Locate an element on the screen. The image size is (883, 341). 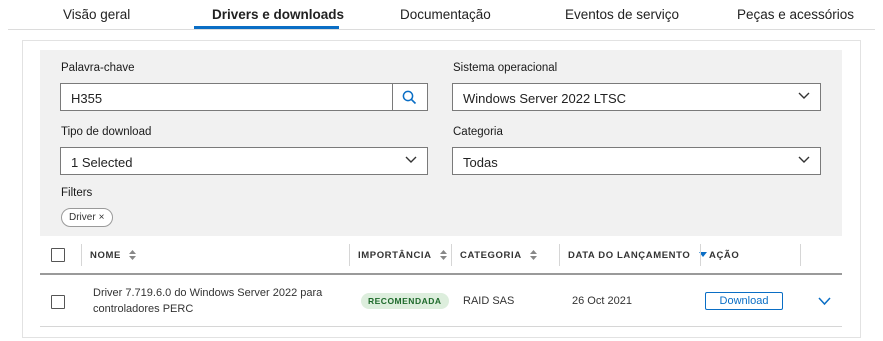
importance-badge: RECOMENDADA is located at coordinates (405, 301).